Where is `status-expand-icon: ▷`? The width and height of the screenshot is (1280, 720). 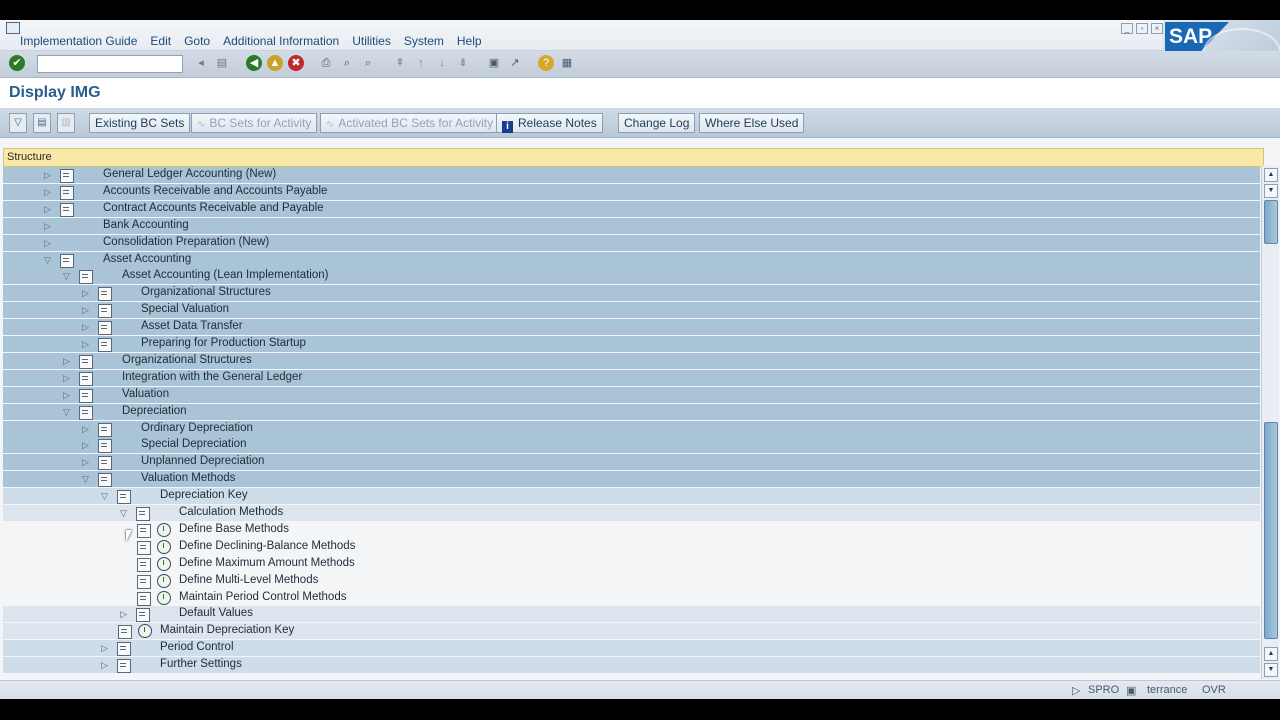 status-expand-icon: ▷ is located at coordinates (1076, 690).